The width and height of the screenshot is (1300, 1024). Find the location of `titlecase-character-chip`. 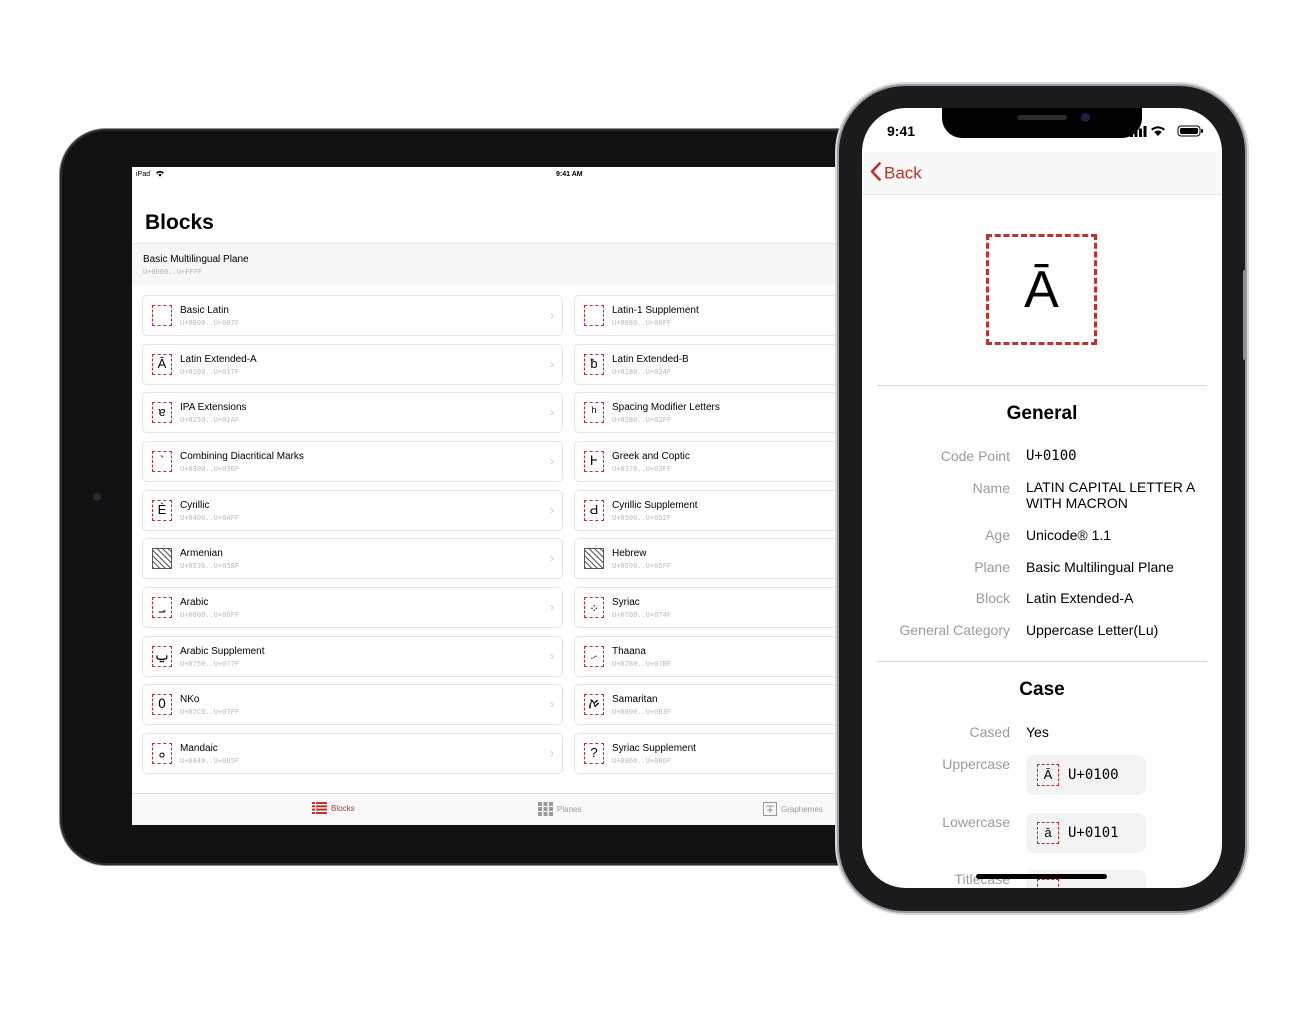

titlecase-character-chip is located at coordinates (1086, 879).